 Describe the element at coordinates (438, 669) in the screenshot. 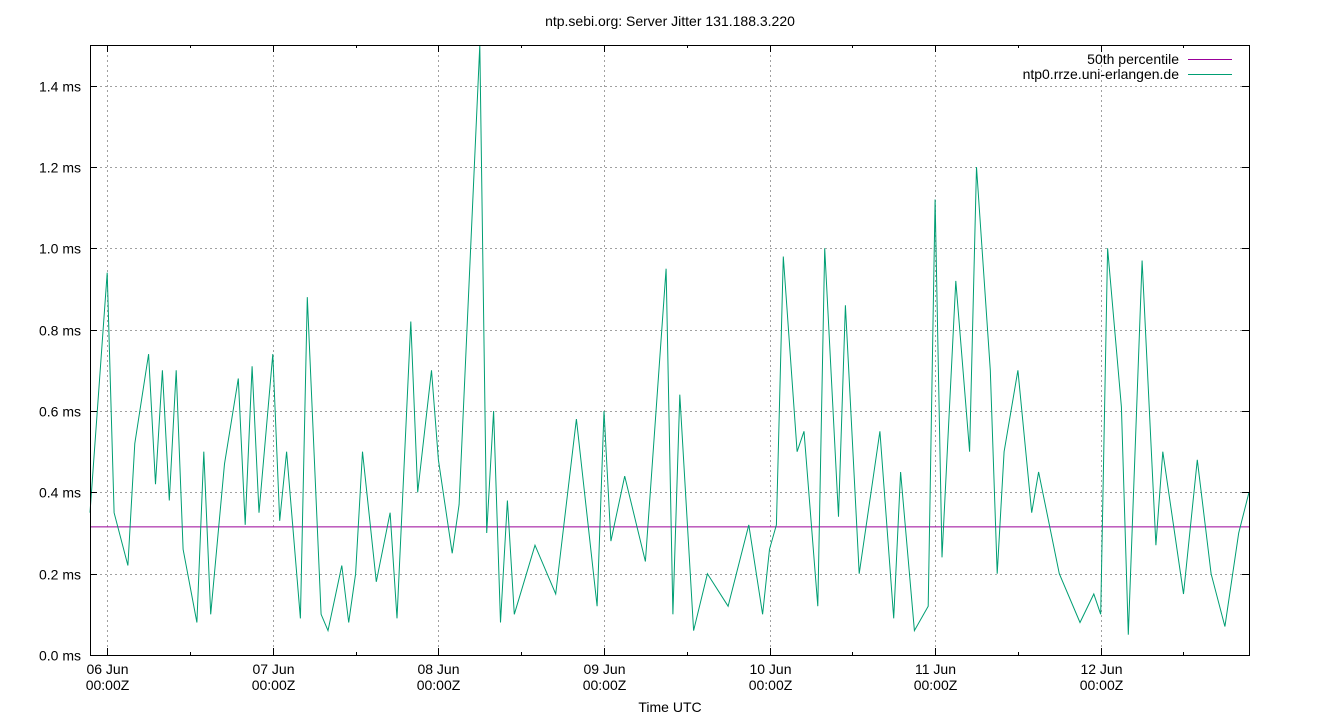

I see `x-tick-label-date: 08 Jun` at that location.